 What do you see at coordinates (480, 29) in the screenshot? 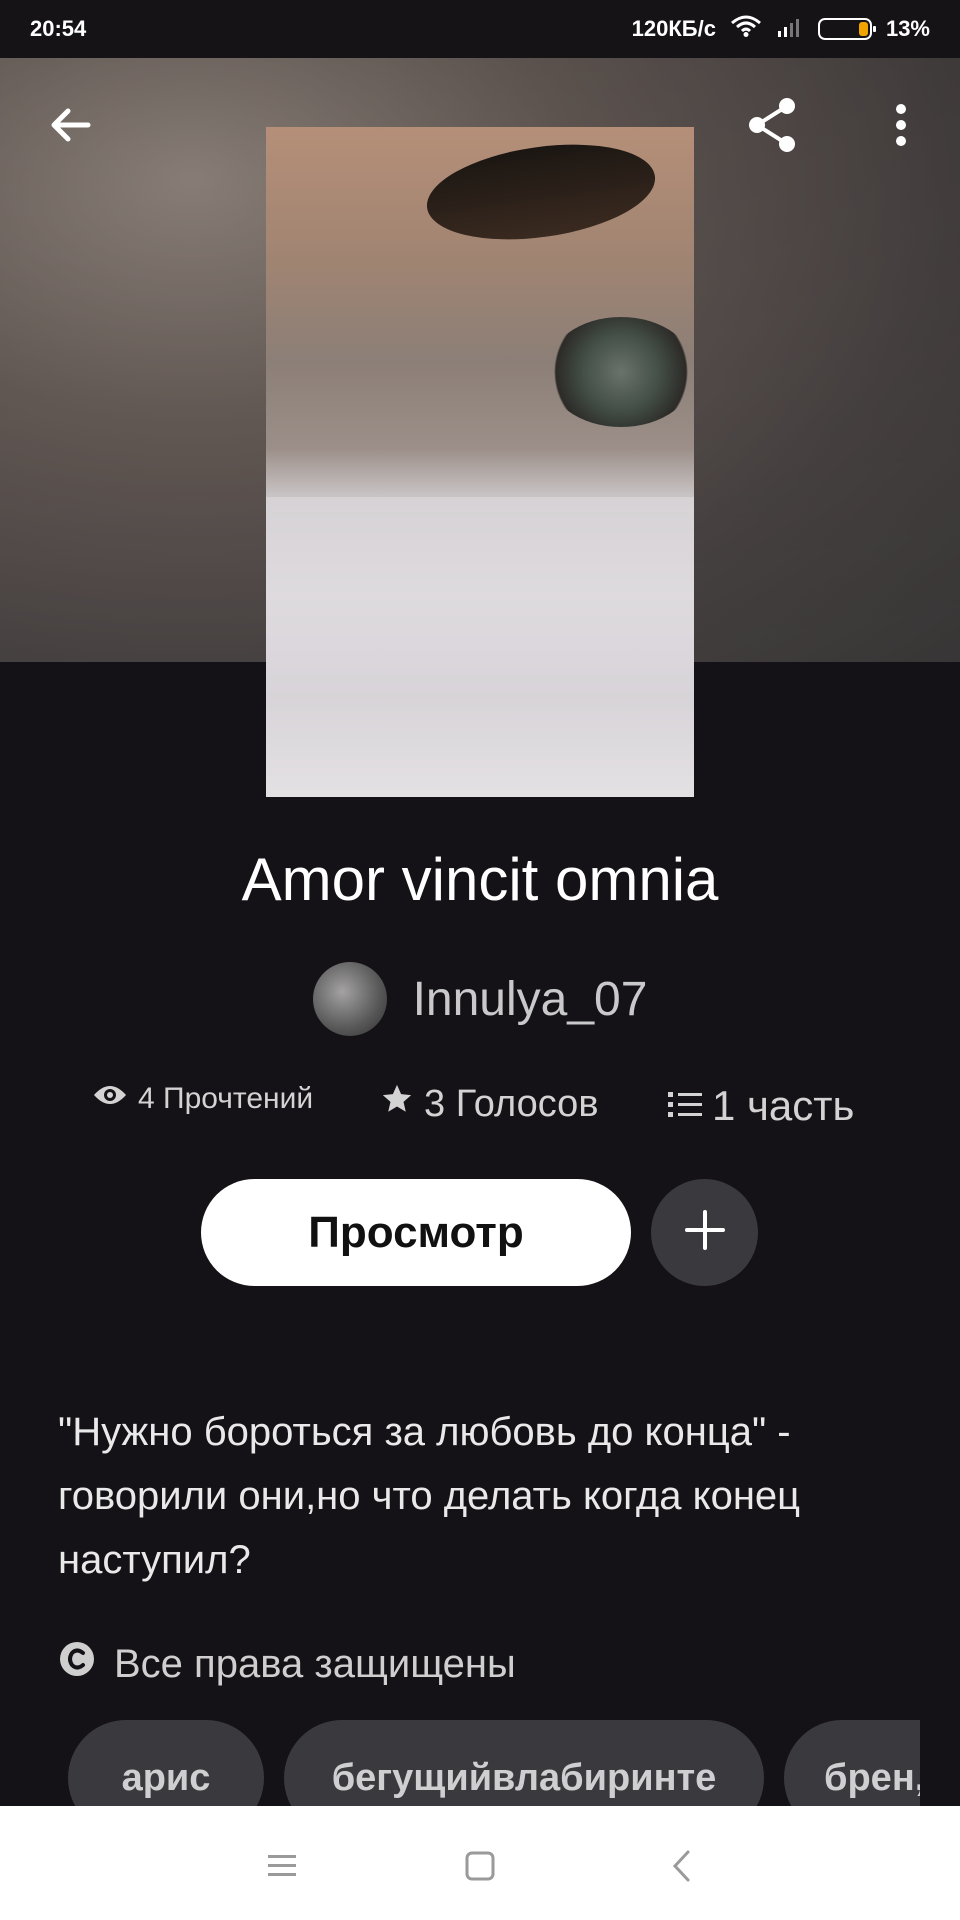
I see `status-bar: 20:54 120КБ/с 13%` at bounding box center [480, 29].